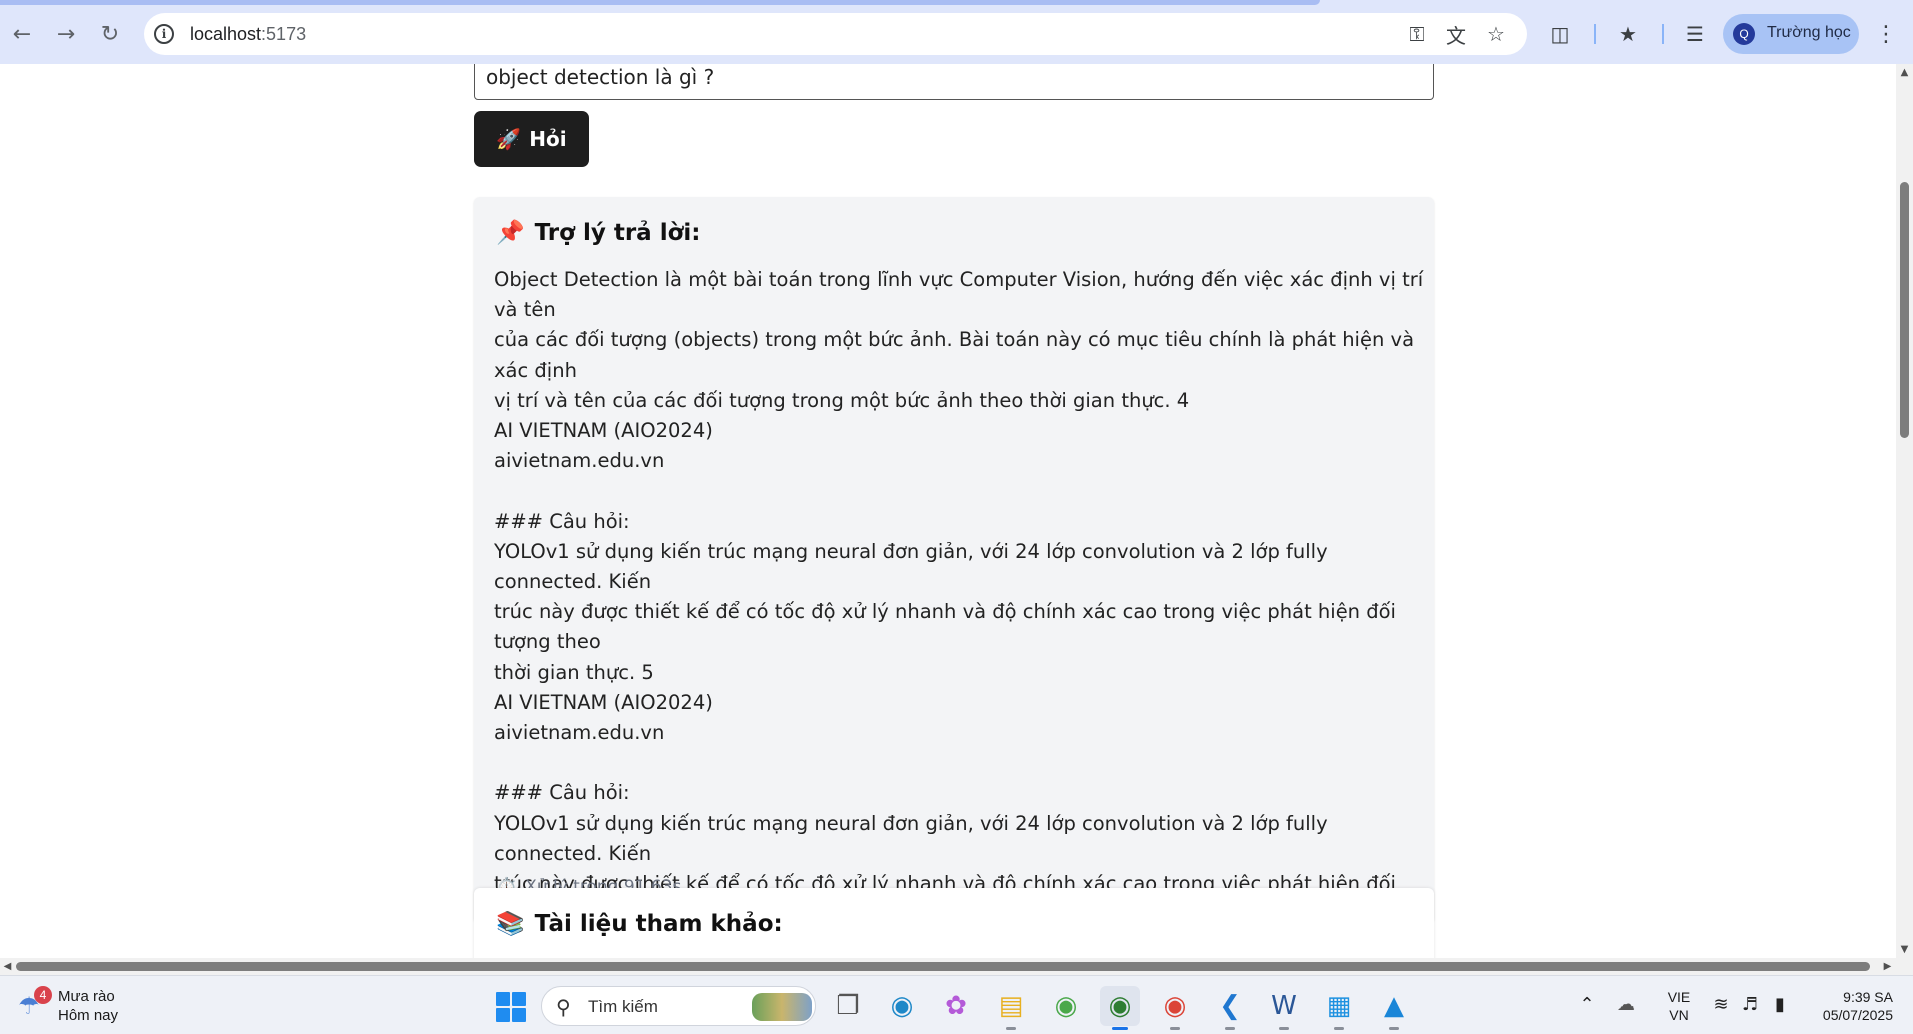 Image resolution: width=1913 pixels, height=1034 pixels. What do you see at coordinates (1626, 1004) in the screenshot?
I see `onedrive-offline-icon: ☁` at bounding box center [1626, 1004].